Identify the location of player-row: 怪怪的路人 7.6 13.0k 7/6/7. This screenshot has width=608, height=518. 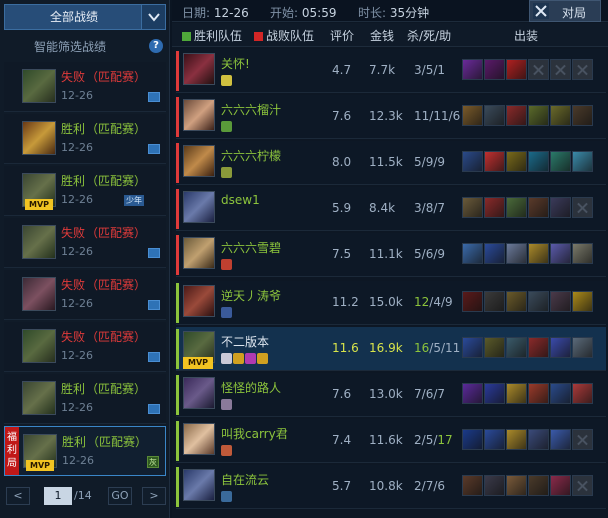
(391, 395).